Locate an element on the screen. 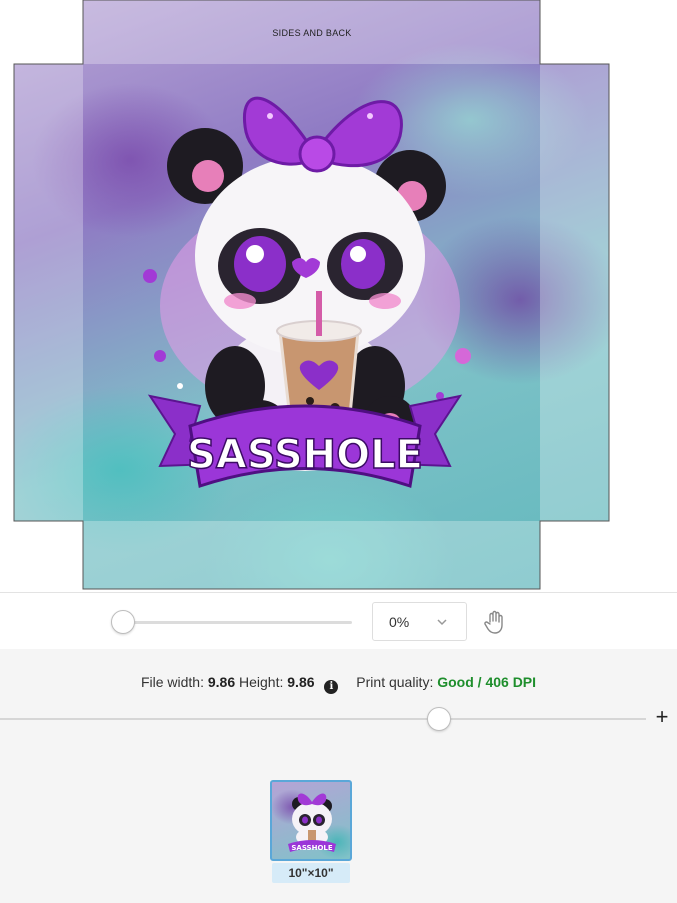 Image resolution: width=677 pixels, height=903 pixels. thumbnail-panda: SASSHOLE is located at coordinates (312, 822).